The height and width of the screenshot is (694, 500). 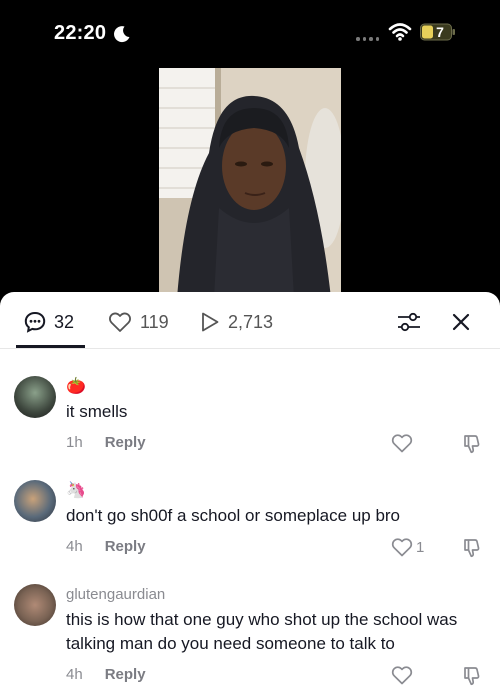 I want to click on username-emoji: 🦄, so click(x=76, y=490).